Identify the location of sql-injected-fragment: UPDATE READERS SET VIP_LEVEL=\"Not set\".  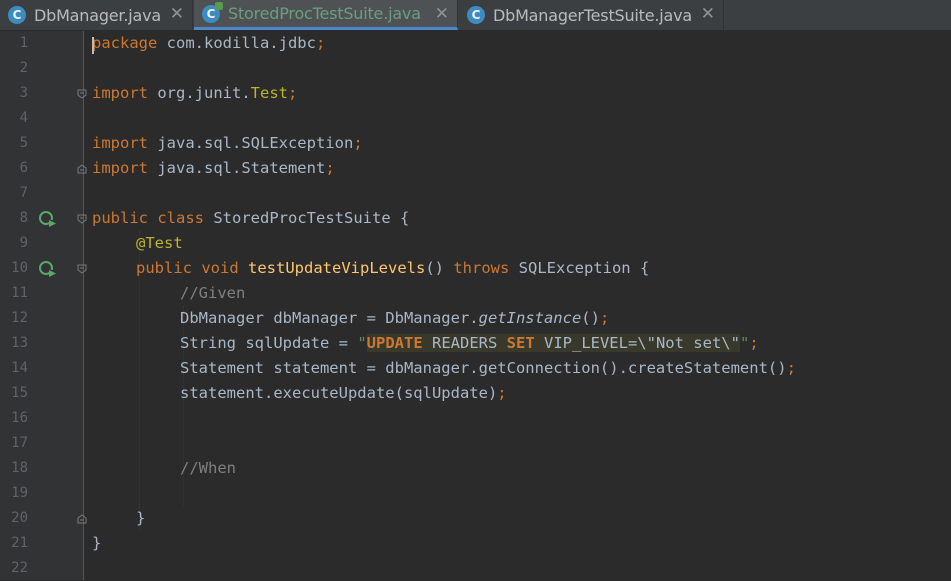
(553, 343).